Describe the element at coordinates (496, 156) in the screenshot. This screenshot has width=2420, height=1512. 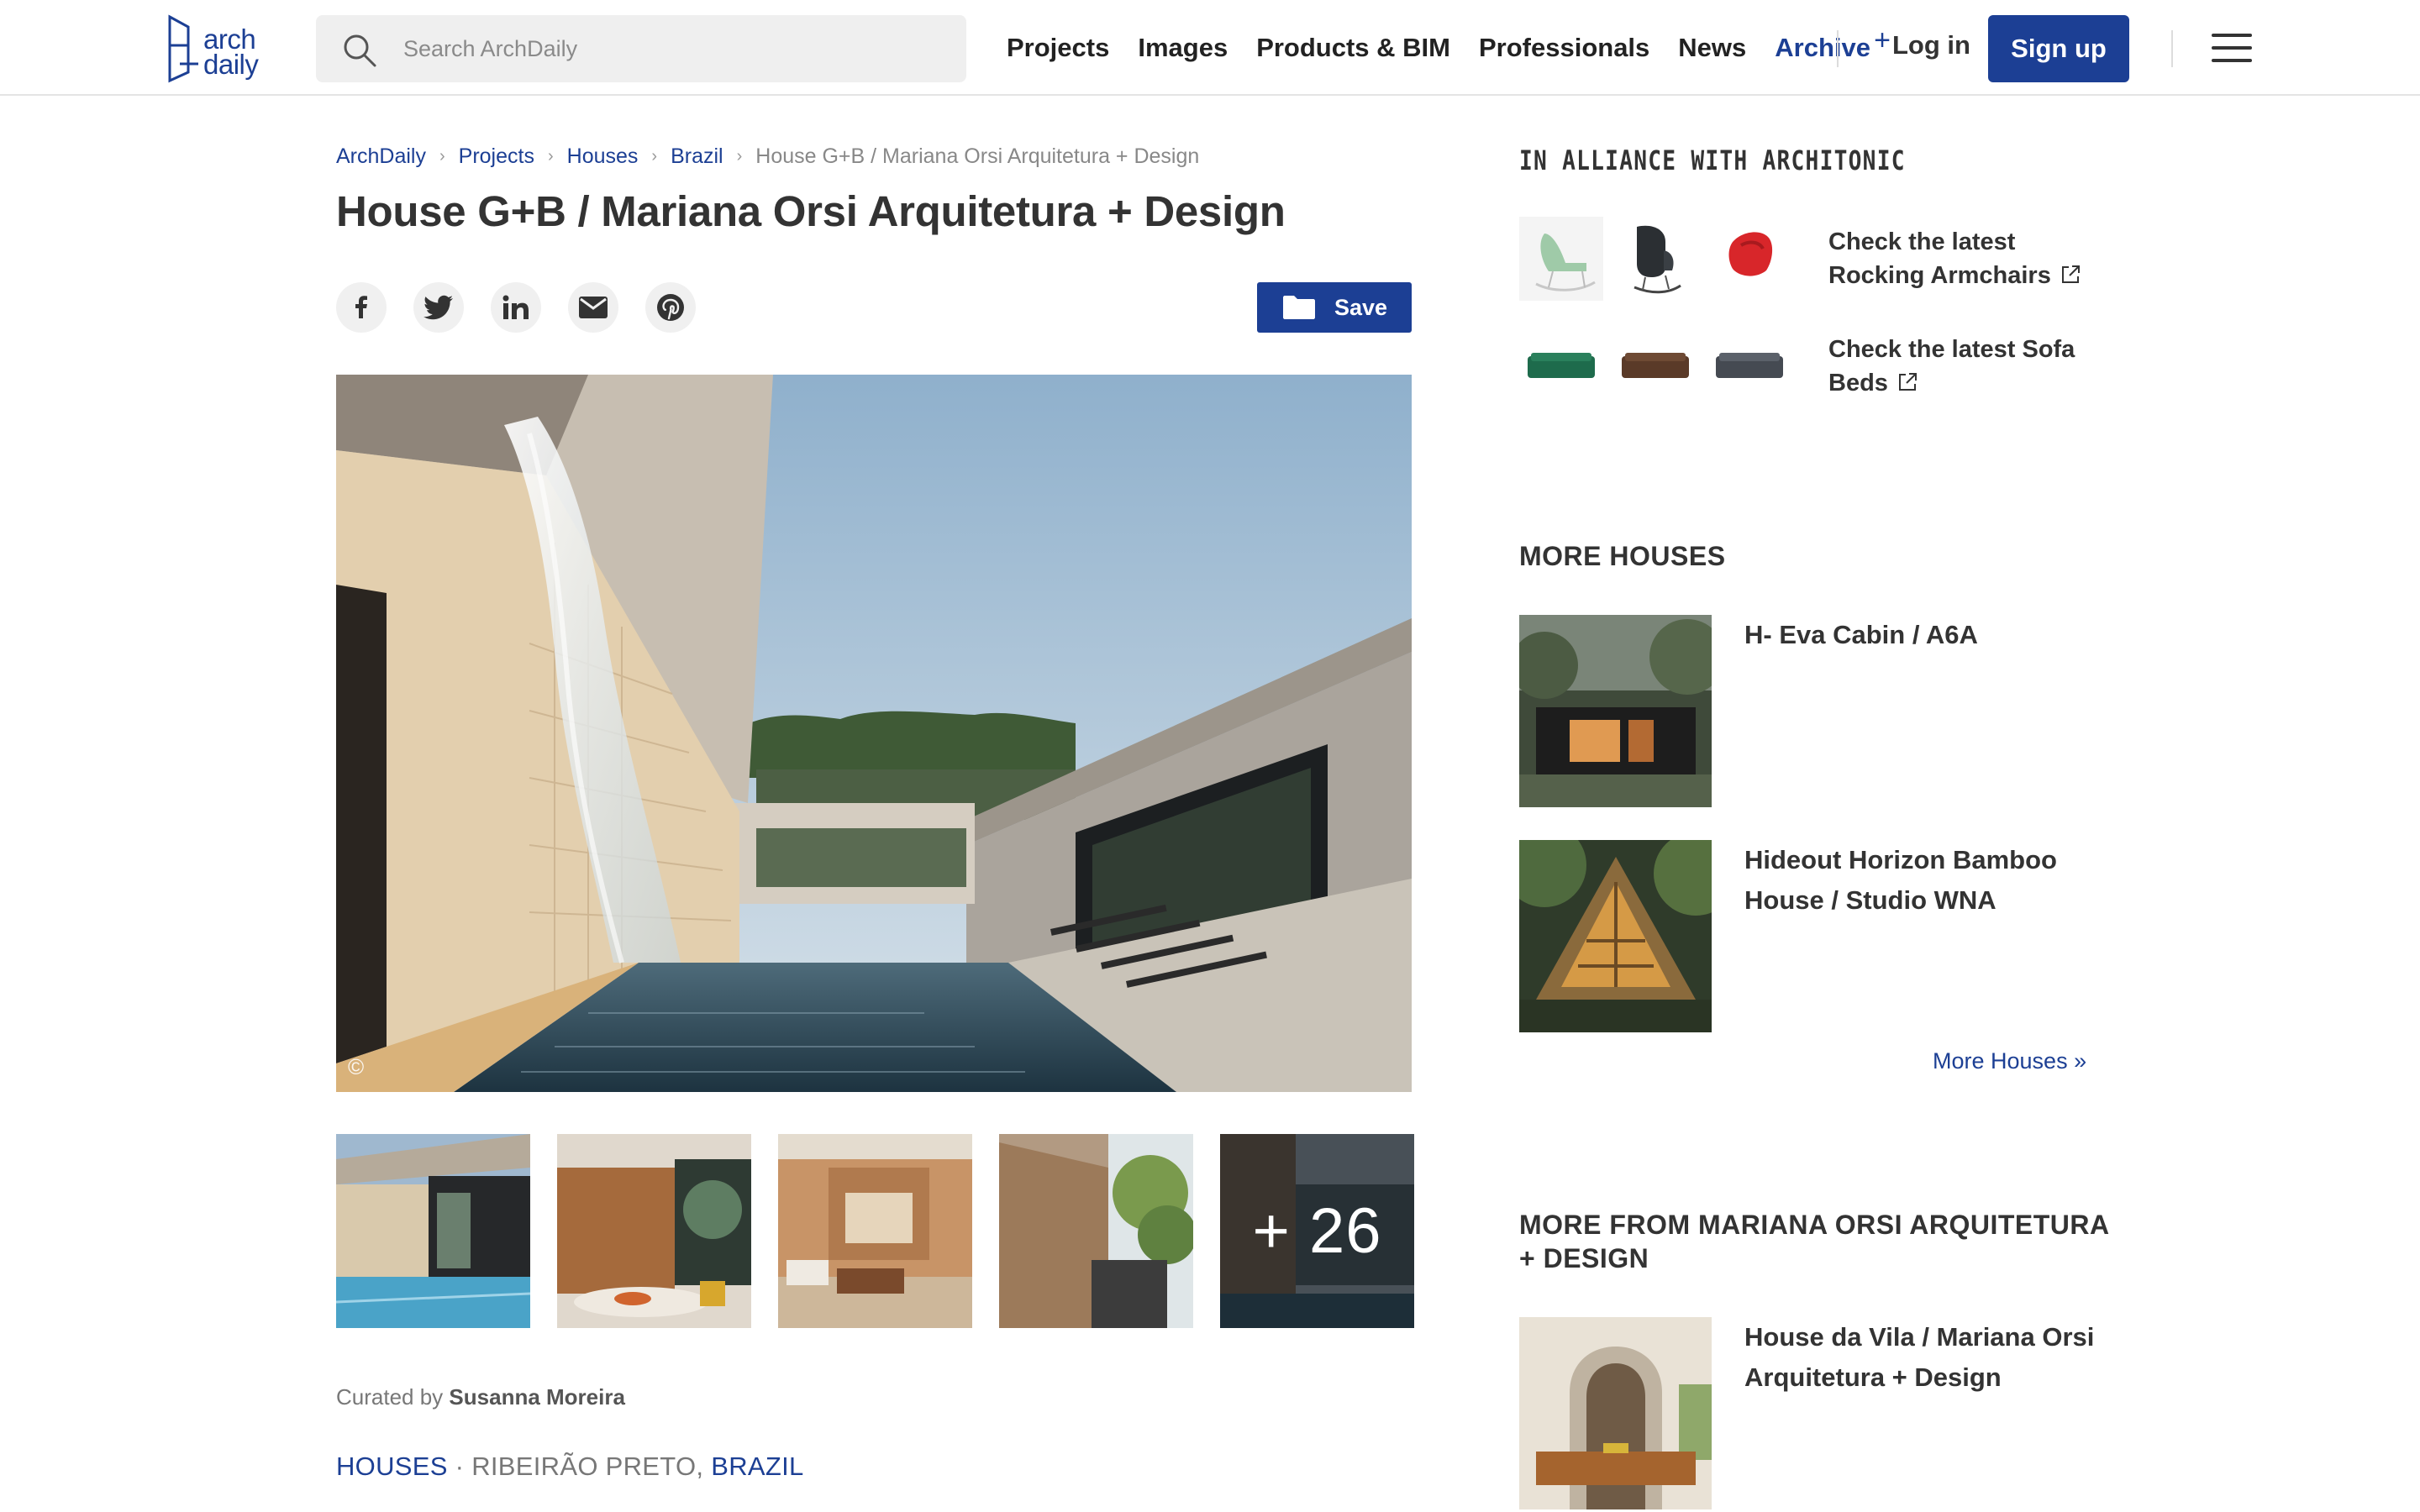
I see `breadcrumb-projects: Projects` at that location.